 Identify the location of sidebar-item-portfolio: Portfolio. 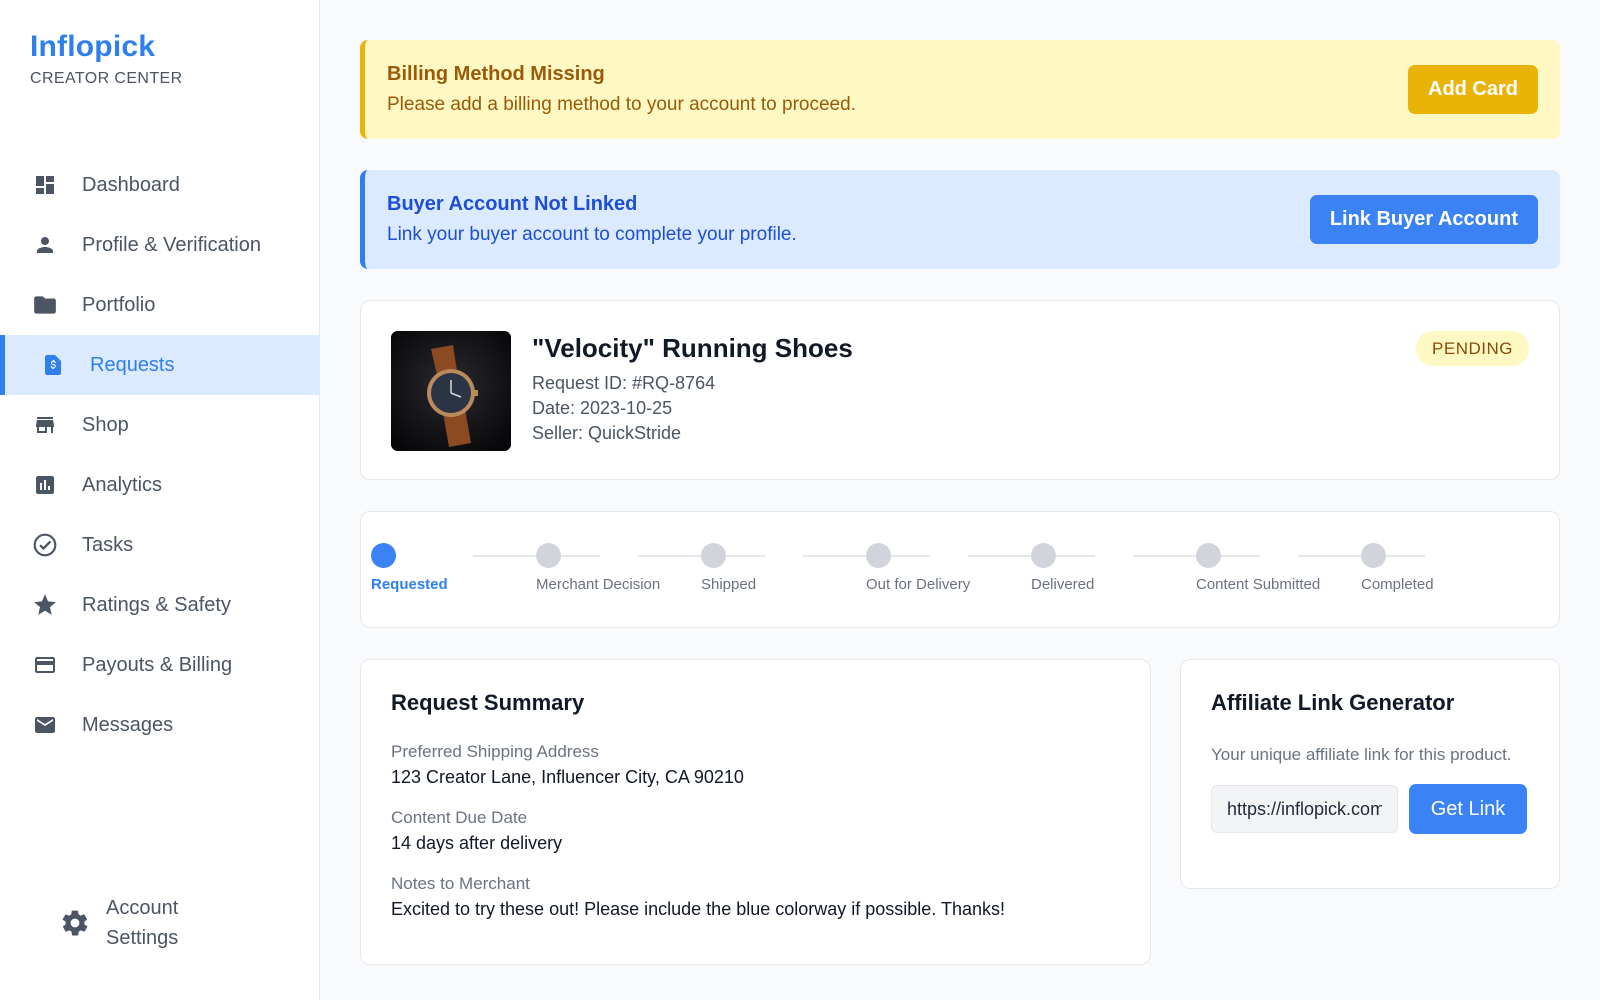
(160, 305).